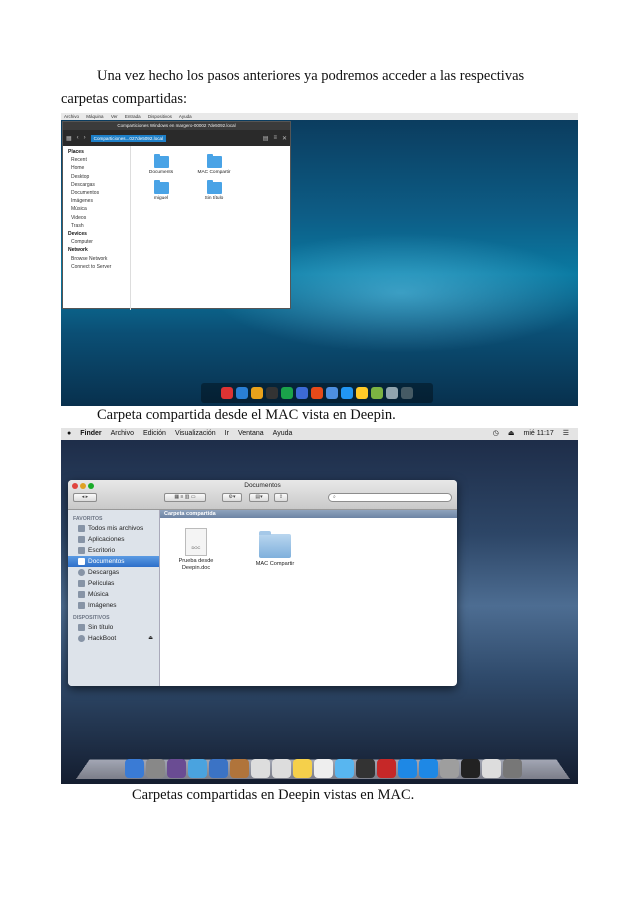 The height and width of the screenshot is (903, 638). Describe the element at coordinates (214, 198) in the screenshot. I see `folder-label: Sin título` at that location.